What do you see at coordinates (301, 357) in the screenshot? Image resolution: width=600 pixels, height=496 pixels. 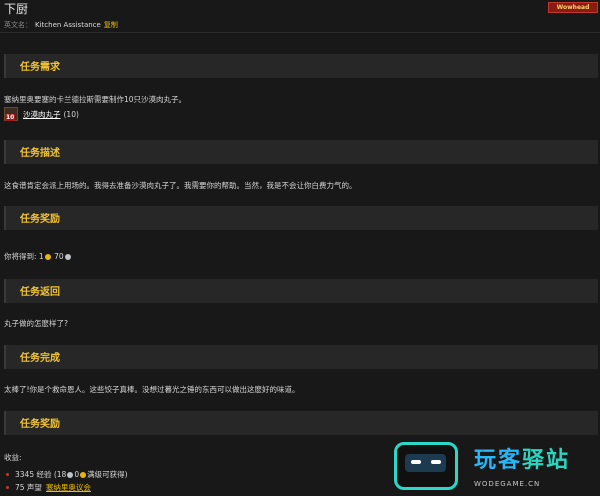 I see `section-header-completion: 任务完成` at bounding box center [301, 357].